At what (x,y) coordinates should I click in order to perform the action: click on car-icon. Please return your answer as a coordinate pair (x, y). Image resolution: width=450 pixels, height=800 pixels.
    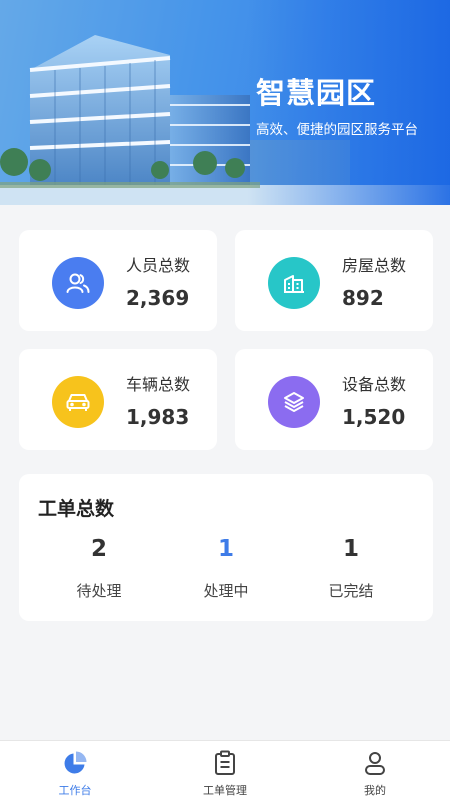
    Looking at the image, I should click on (78, 402).